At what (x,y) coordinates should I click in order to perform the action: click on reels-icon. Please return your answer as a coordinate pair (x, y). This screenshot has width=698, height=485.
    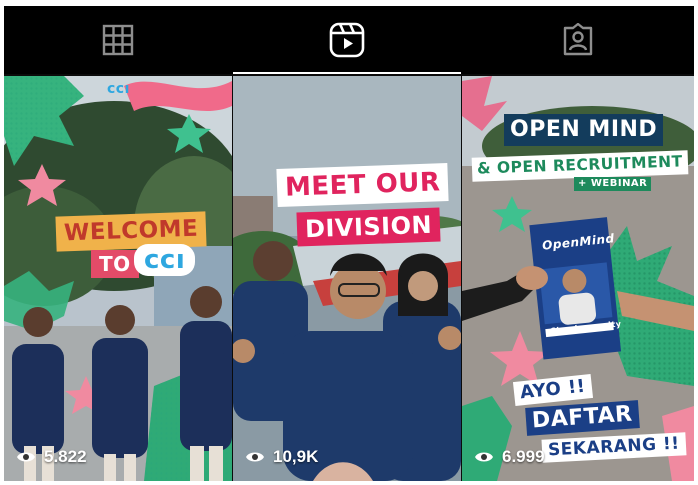
    Looking at the image, I should click on (347, 40).